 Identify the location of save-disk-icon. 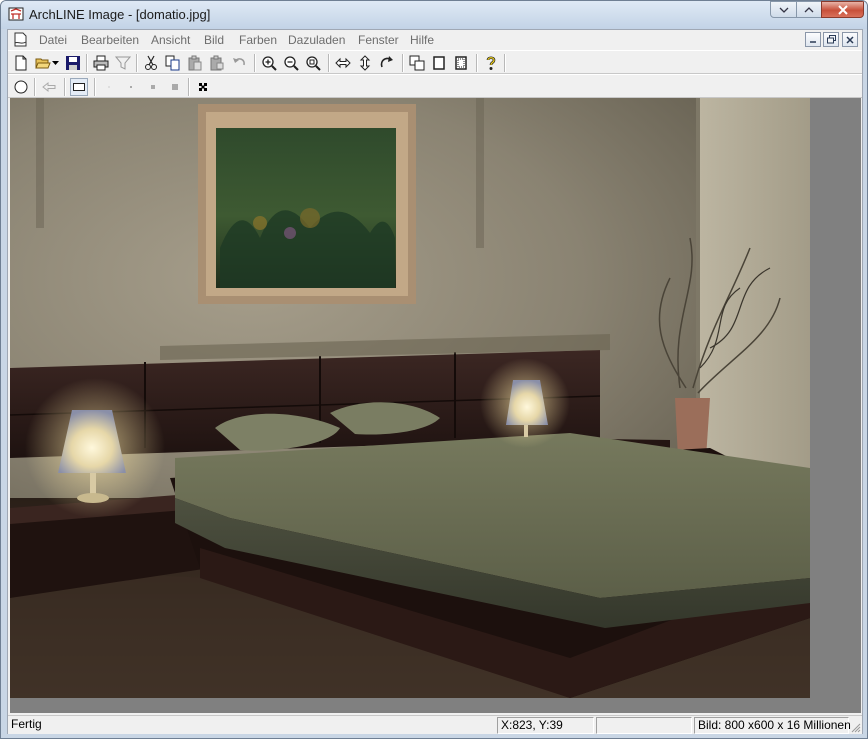
(73, 63).